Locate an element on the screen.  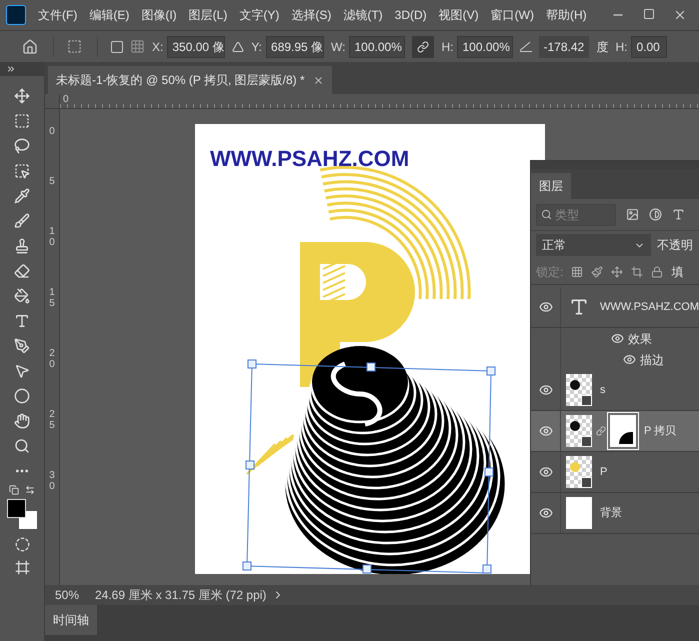
hand-tool-icon is located at coordinates (22, 421).